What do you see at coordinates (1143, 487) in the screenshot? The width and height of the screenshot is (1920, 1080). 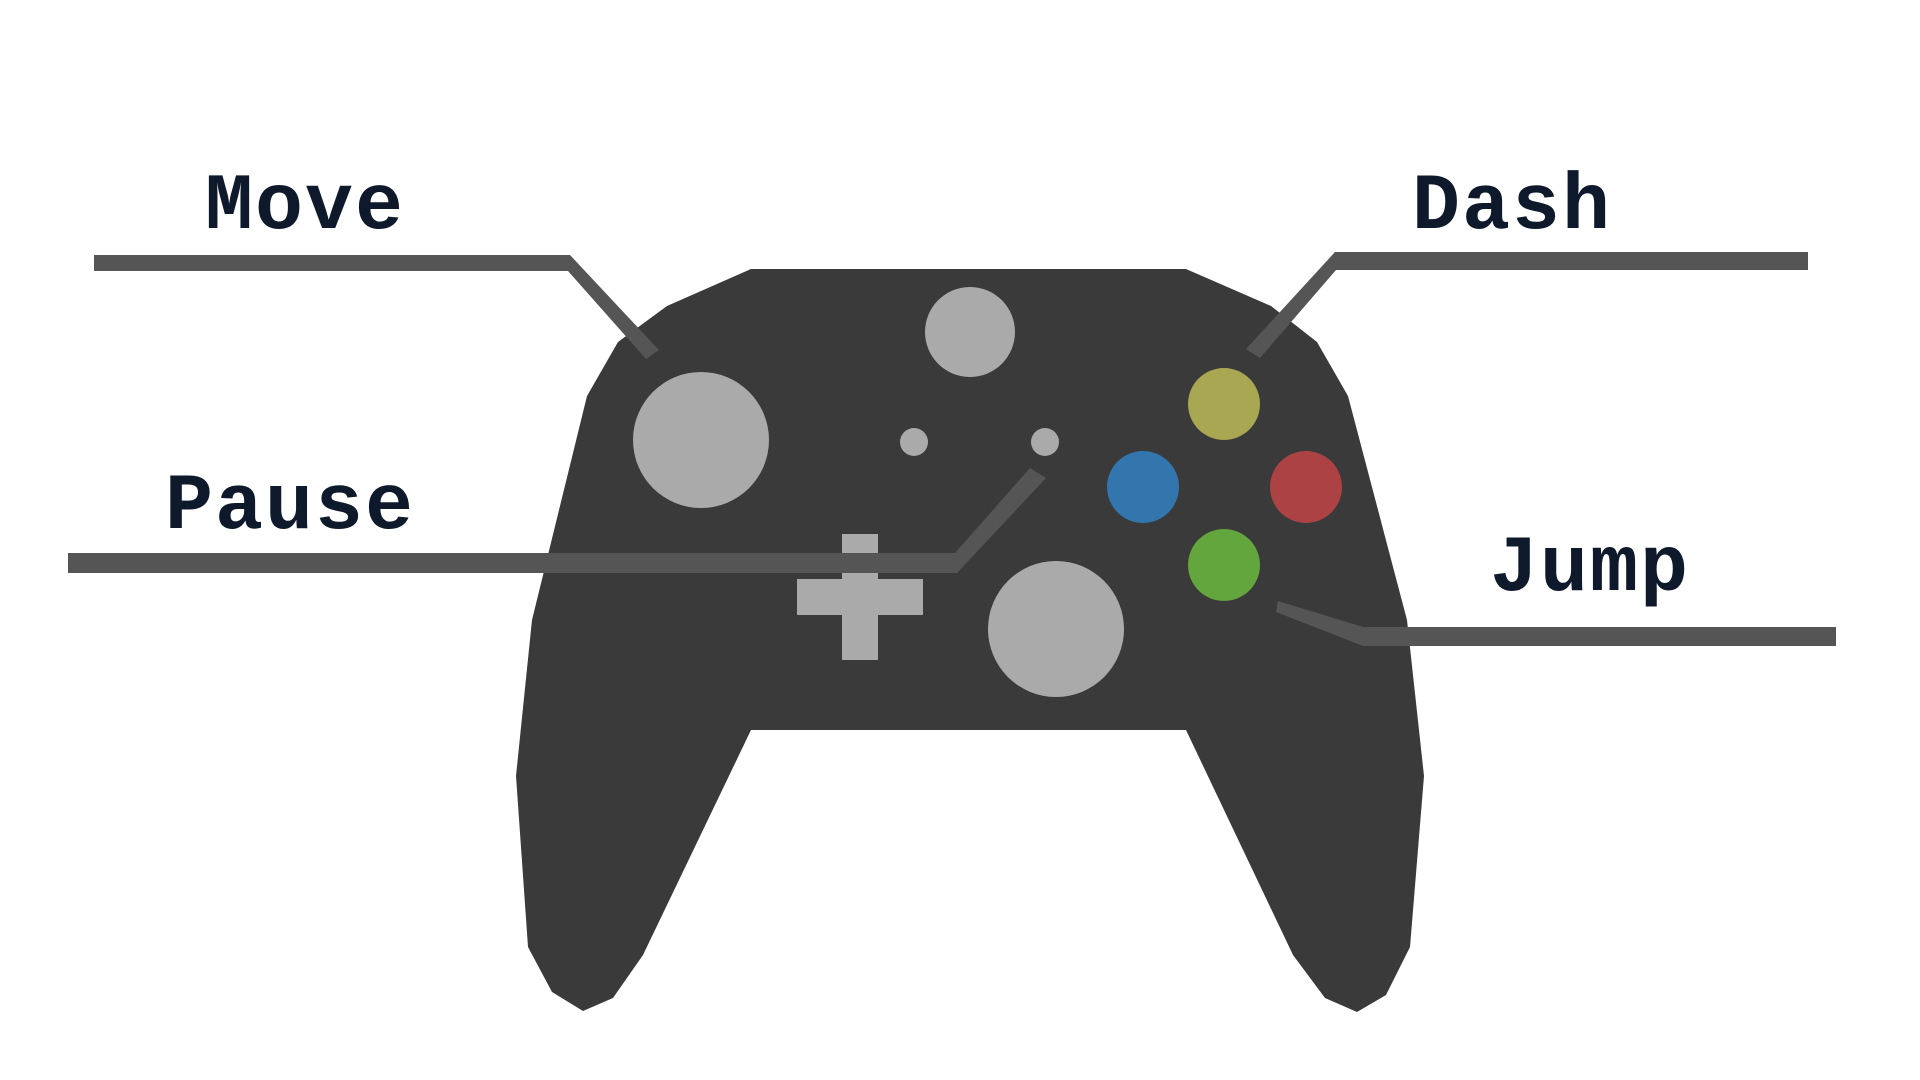 I see `face-button-left` at bounding box center [1143, 487].